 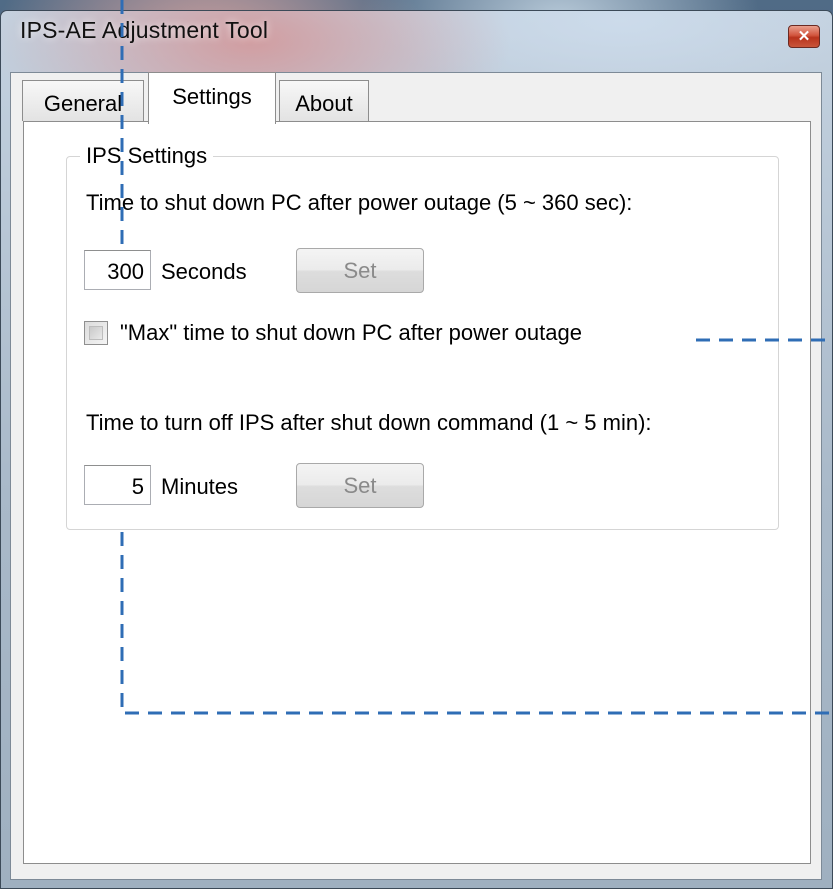 I want to click on tab-general: General, so click(x=83, y=100).